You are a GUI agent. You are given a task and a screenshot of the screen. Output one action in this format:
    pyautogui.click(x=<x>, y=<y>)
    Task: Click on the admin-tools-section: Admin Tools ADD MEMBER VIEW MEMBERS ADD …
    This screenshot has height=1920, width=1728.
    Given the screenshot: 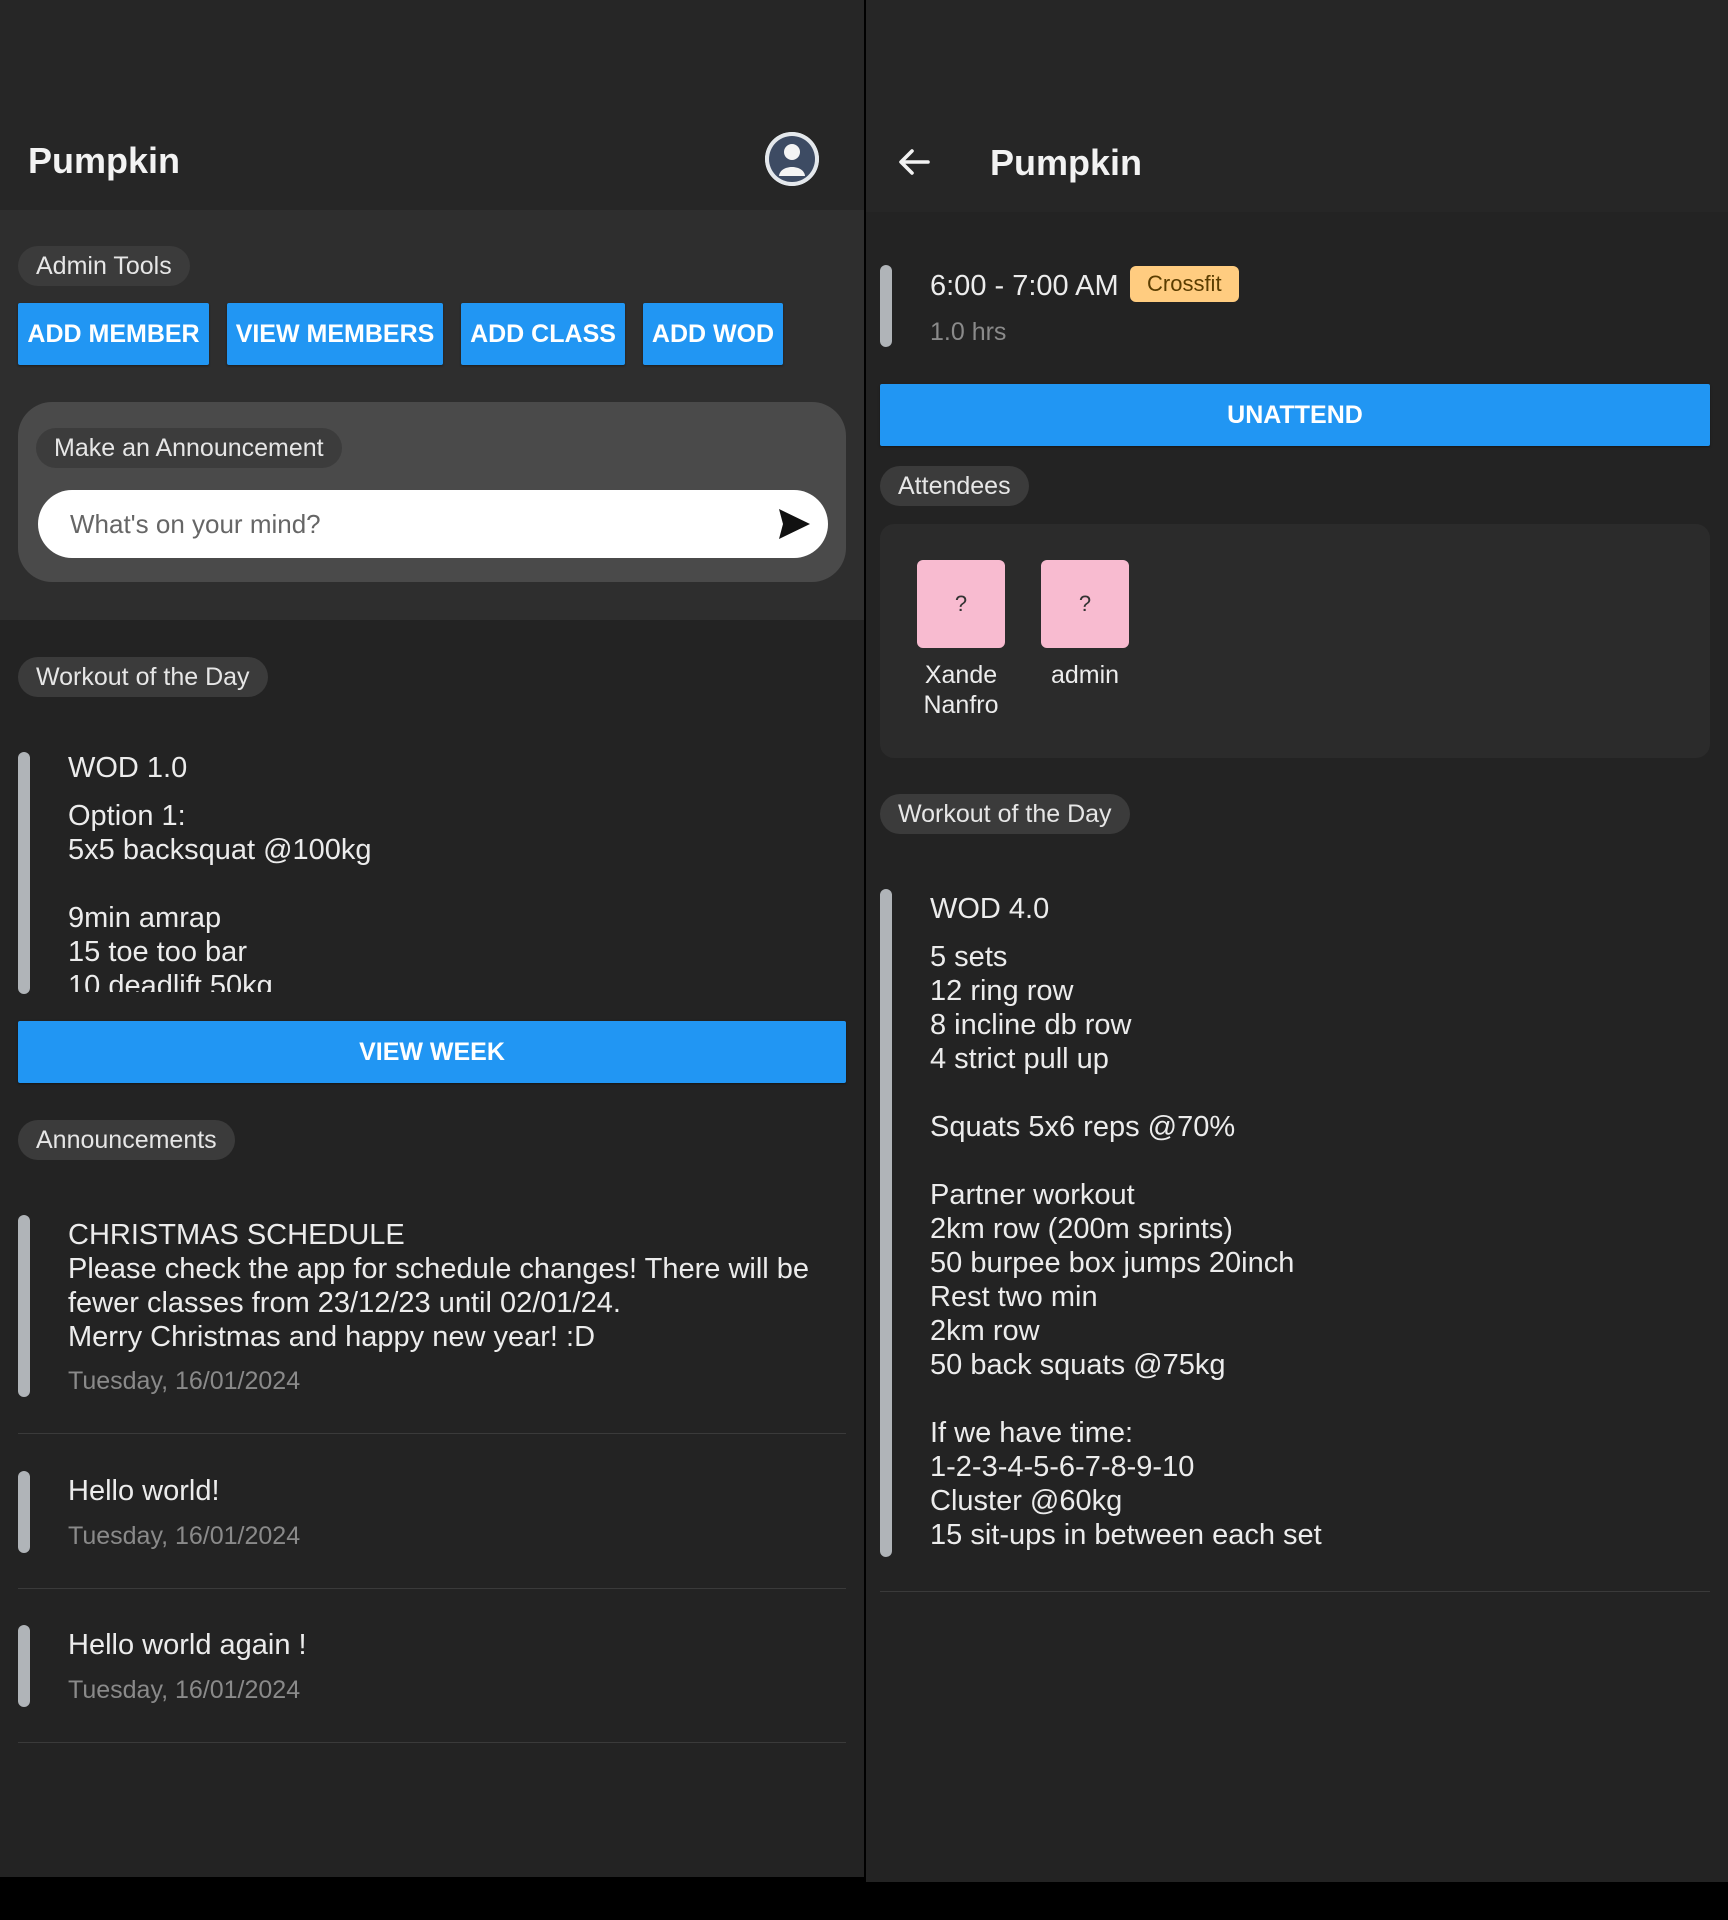 What is the action you would take?
    pyautogui.click(x=432, y=415)
    